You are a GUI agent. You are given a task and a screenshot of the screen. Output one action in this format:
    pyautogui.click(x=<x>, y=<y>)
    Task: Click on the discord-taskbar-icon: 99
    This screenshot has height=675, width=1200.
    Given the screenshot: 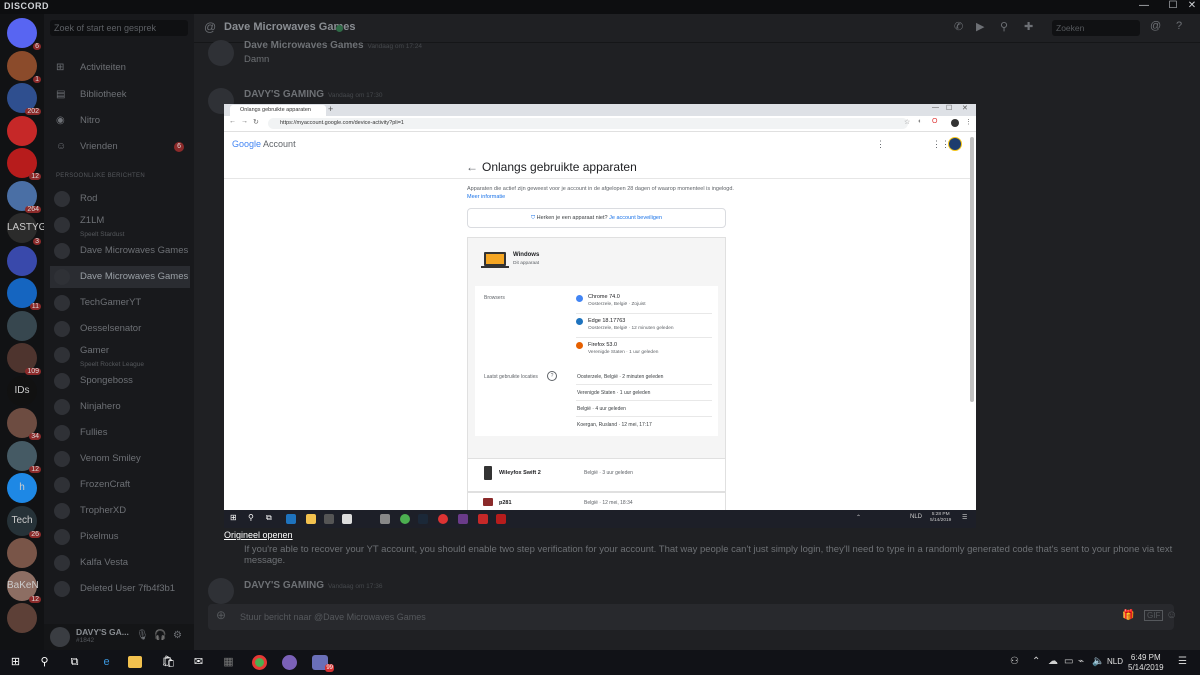 What is the action you would take?
    pyautogui.click(x=323, y=663)
    